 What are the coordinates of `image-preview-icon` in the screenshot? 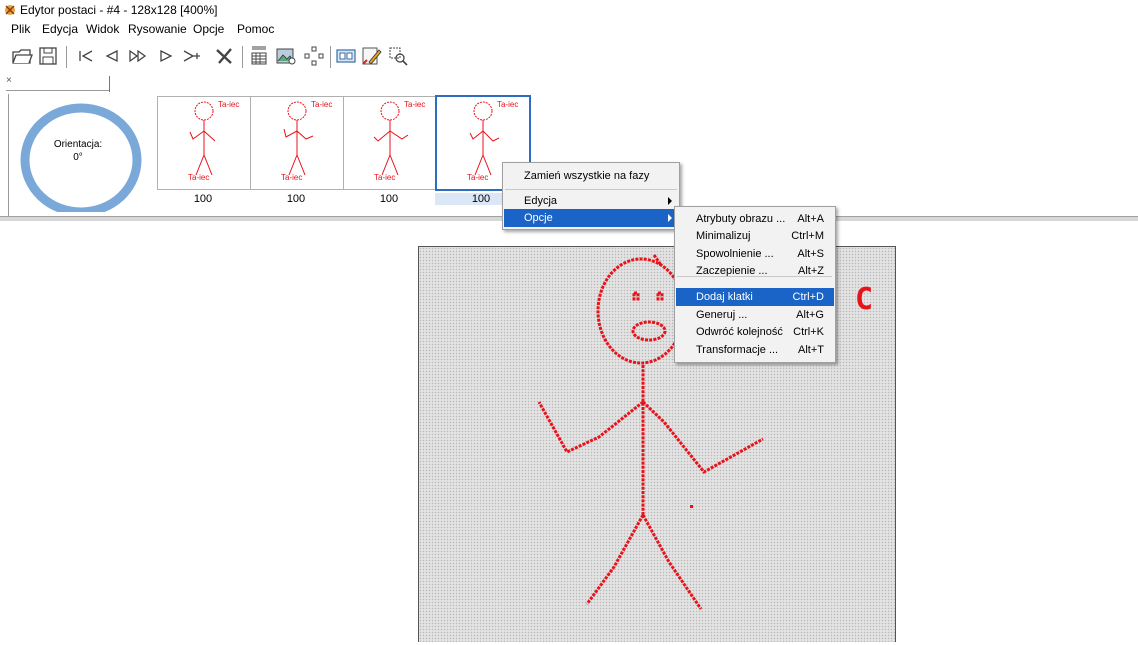 It's located at (286, 56).